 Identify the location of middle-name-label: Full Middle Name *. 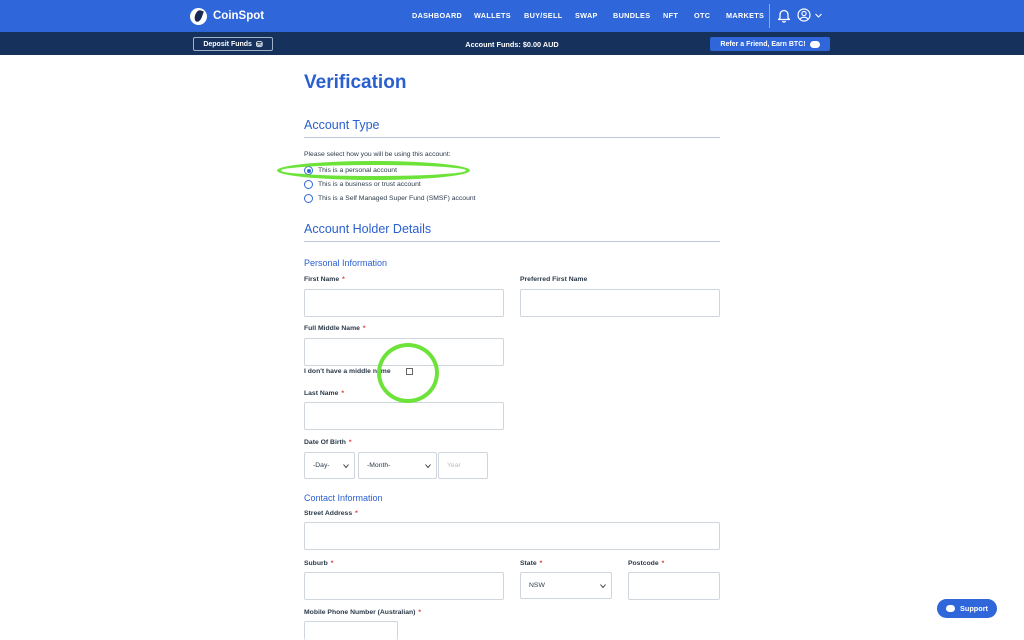
(335, 328).